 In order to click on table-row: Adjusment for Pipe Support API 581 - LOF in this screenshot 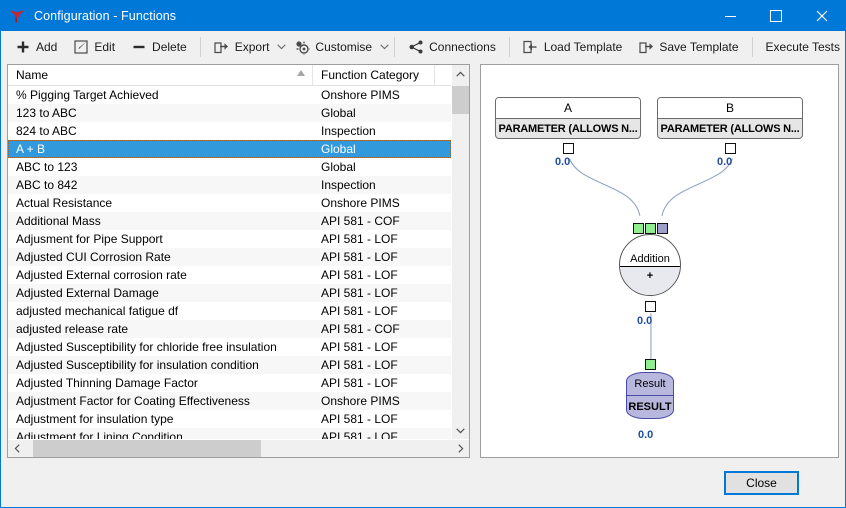, I will do `click(229, 239)`.